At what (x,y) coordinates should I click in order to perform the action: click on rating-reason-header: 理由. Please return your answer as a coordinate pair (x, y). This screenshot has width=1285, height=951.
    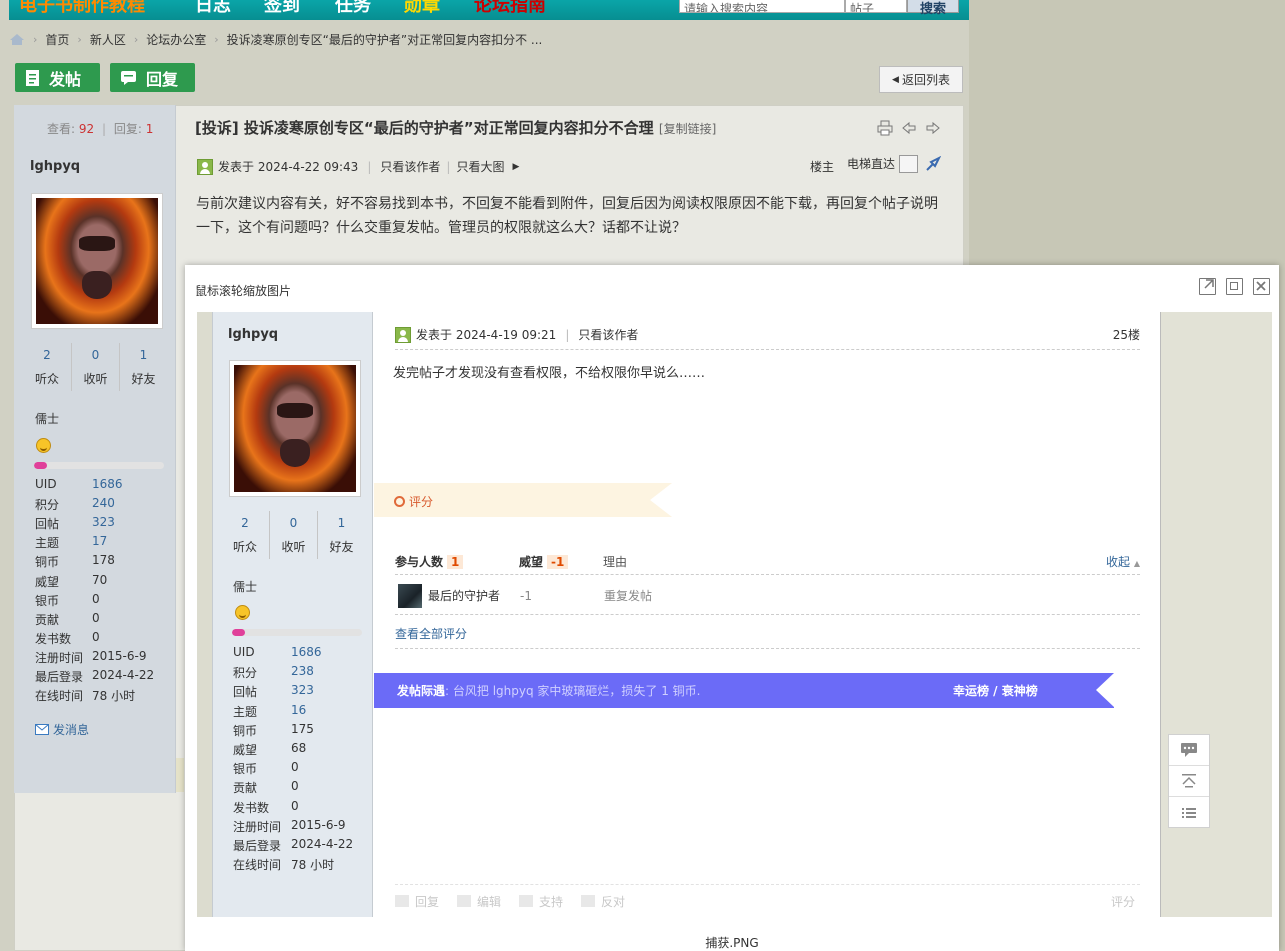
    Looking at the image, I should click on (615, 562).